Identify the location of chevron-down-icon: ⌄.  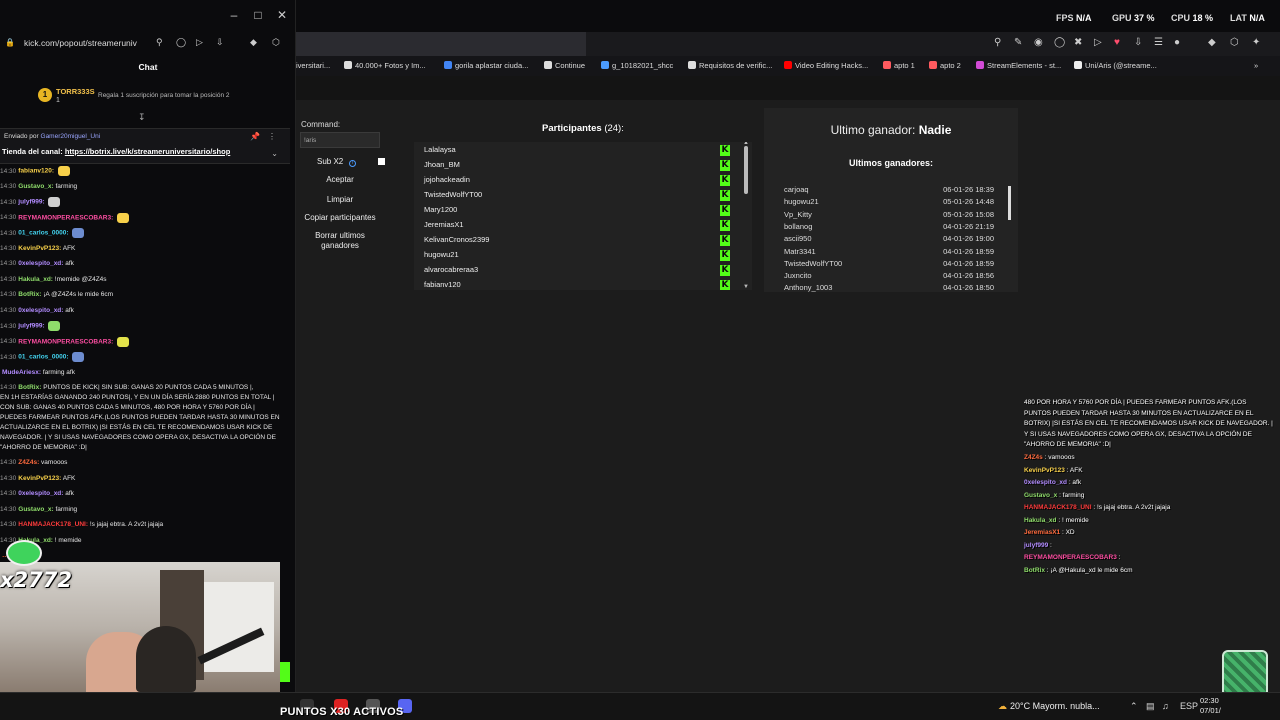
(274, 153).